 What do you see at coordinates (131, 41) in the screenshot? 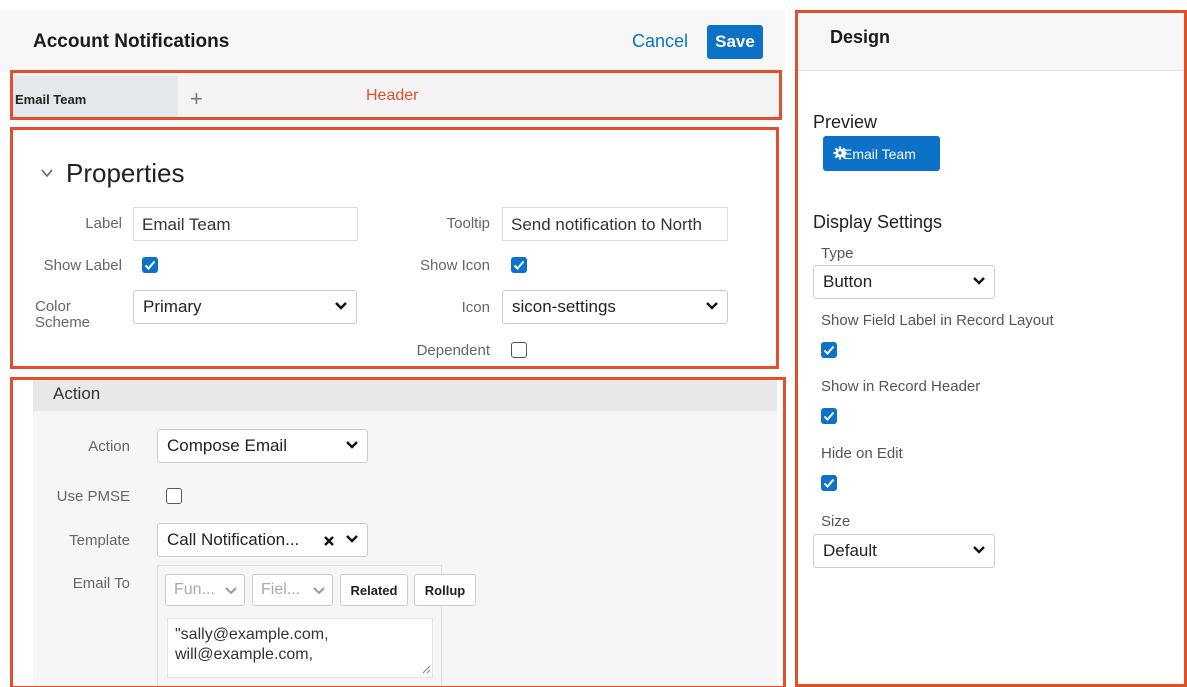
I see `page-title: Account Notifications` at bounding box center [131, 41].